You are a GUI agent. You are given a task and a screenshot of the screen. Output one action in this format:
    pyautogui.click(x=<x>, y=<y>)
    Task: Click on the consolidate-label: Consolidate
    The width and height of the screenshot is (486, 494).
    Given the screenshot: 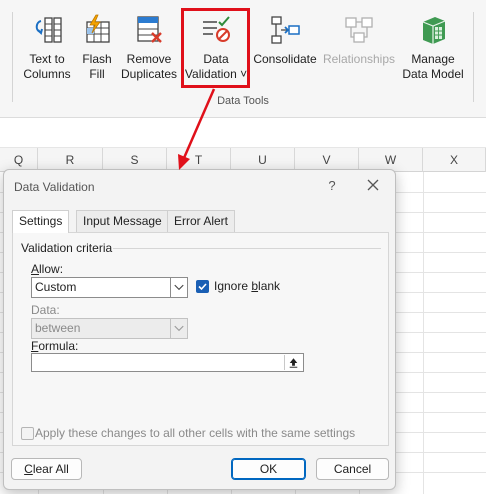 What is the action you would take?
    pyautogui.click(x=285, y=59)
    